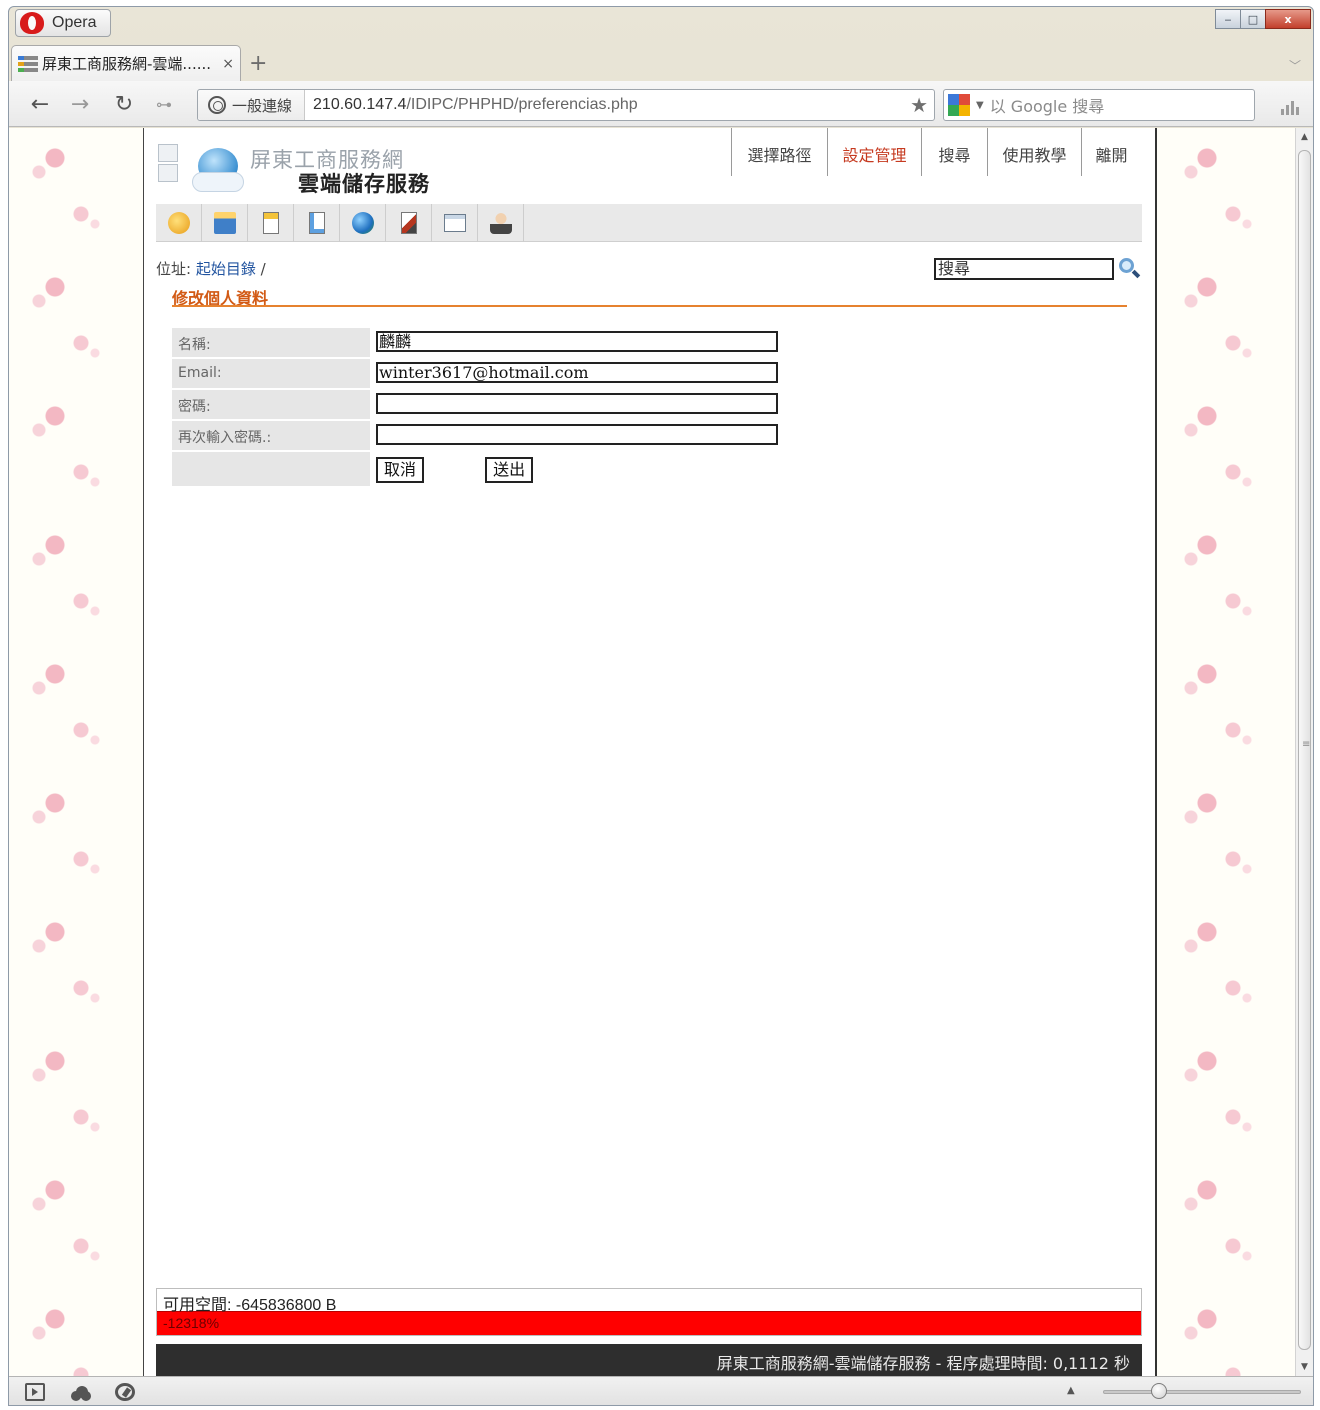 This screenshot has height=1410, width=1320. Describe the element at coordinates (258, 63) in the screenshot. I see `new-tab-button: +` at that location.